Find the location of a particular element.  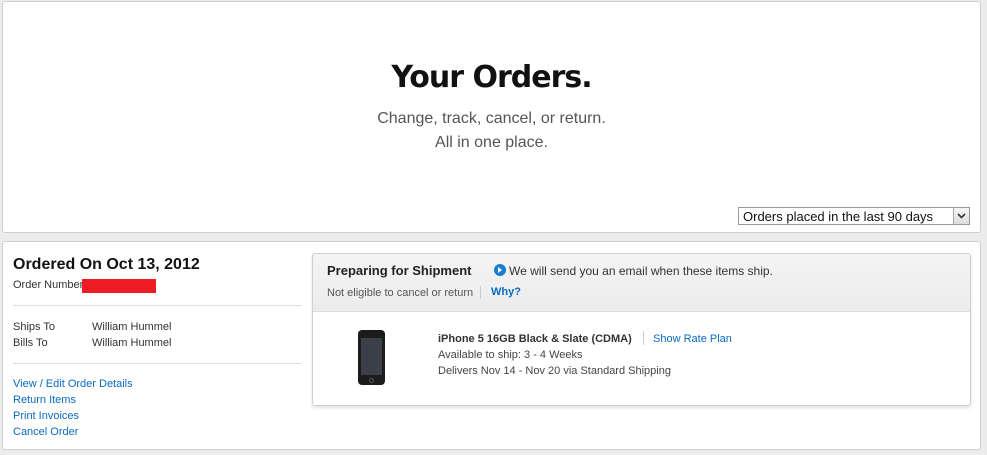

return-items-link: Return Items is located at coordinates (44, 400).